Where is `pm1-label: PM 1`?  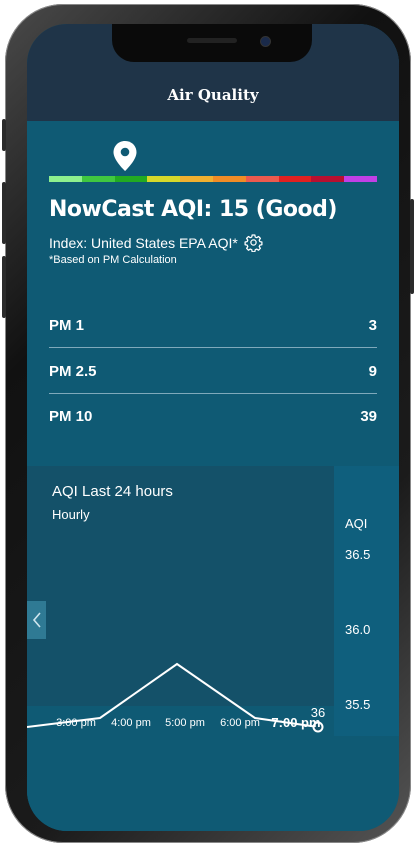
pm1-label: PM 1 is located at coordinates (67, 325).